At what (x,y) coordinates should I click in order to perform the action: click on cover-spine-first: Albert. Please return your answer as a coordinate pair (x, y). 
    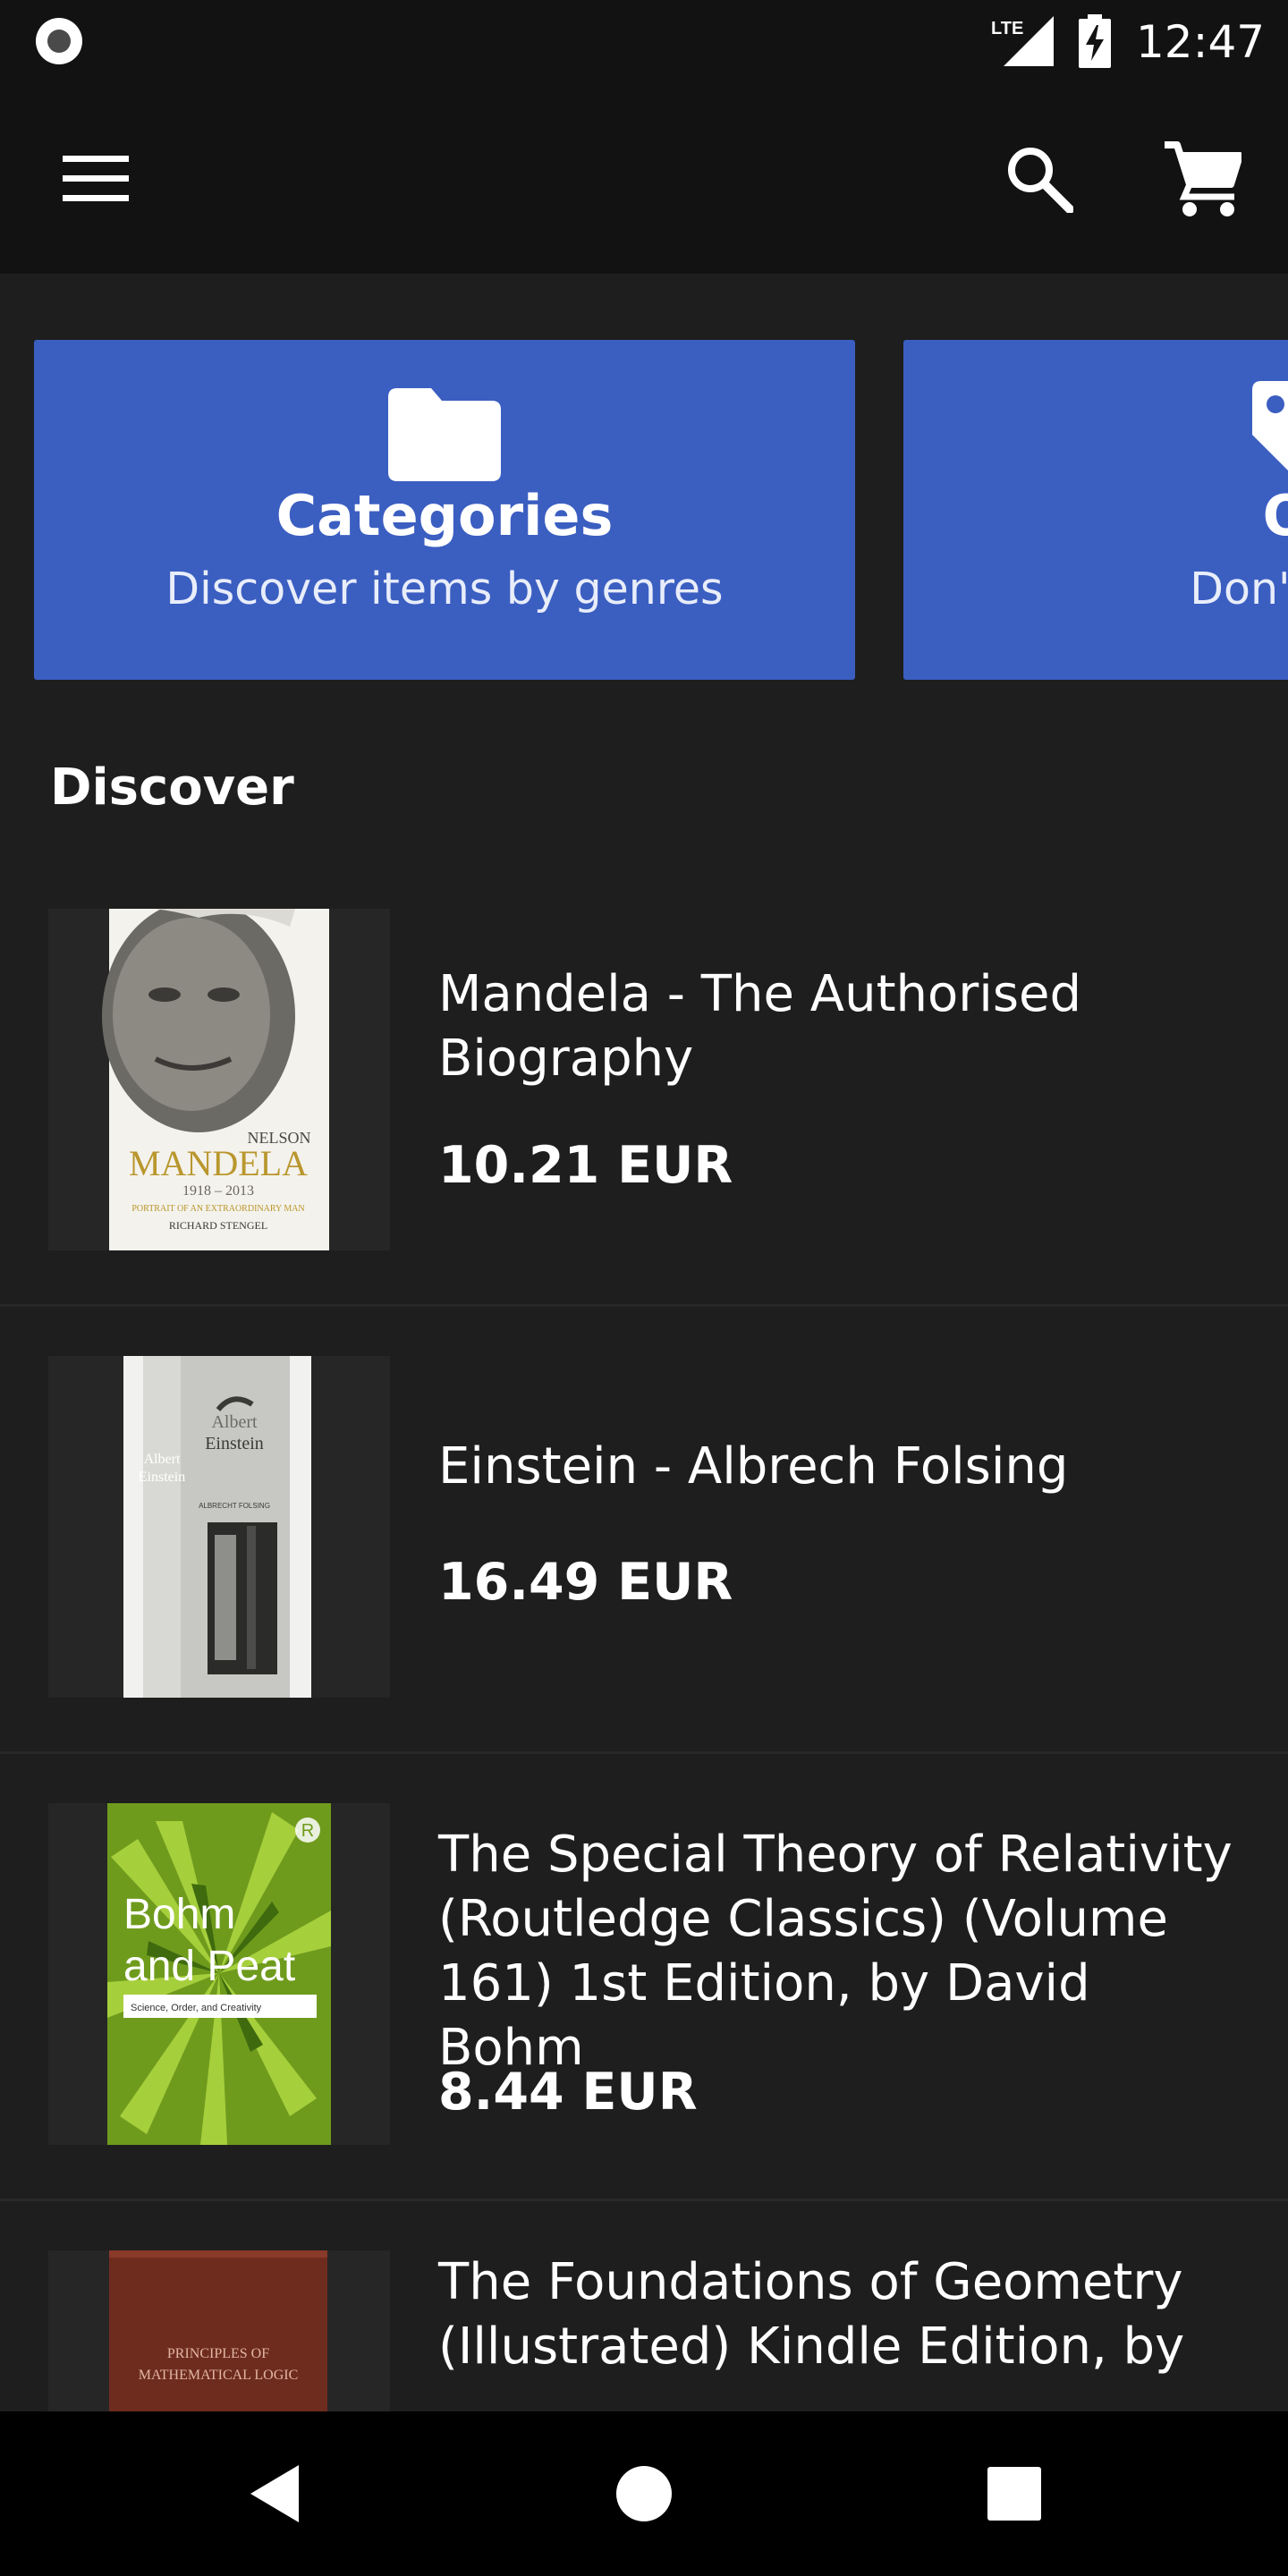
    Looking at the image, I should click on (162, 1459).